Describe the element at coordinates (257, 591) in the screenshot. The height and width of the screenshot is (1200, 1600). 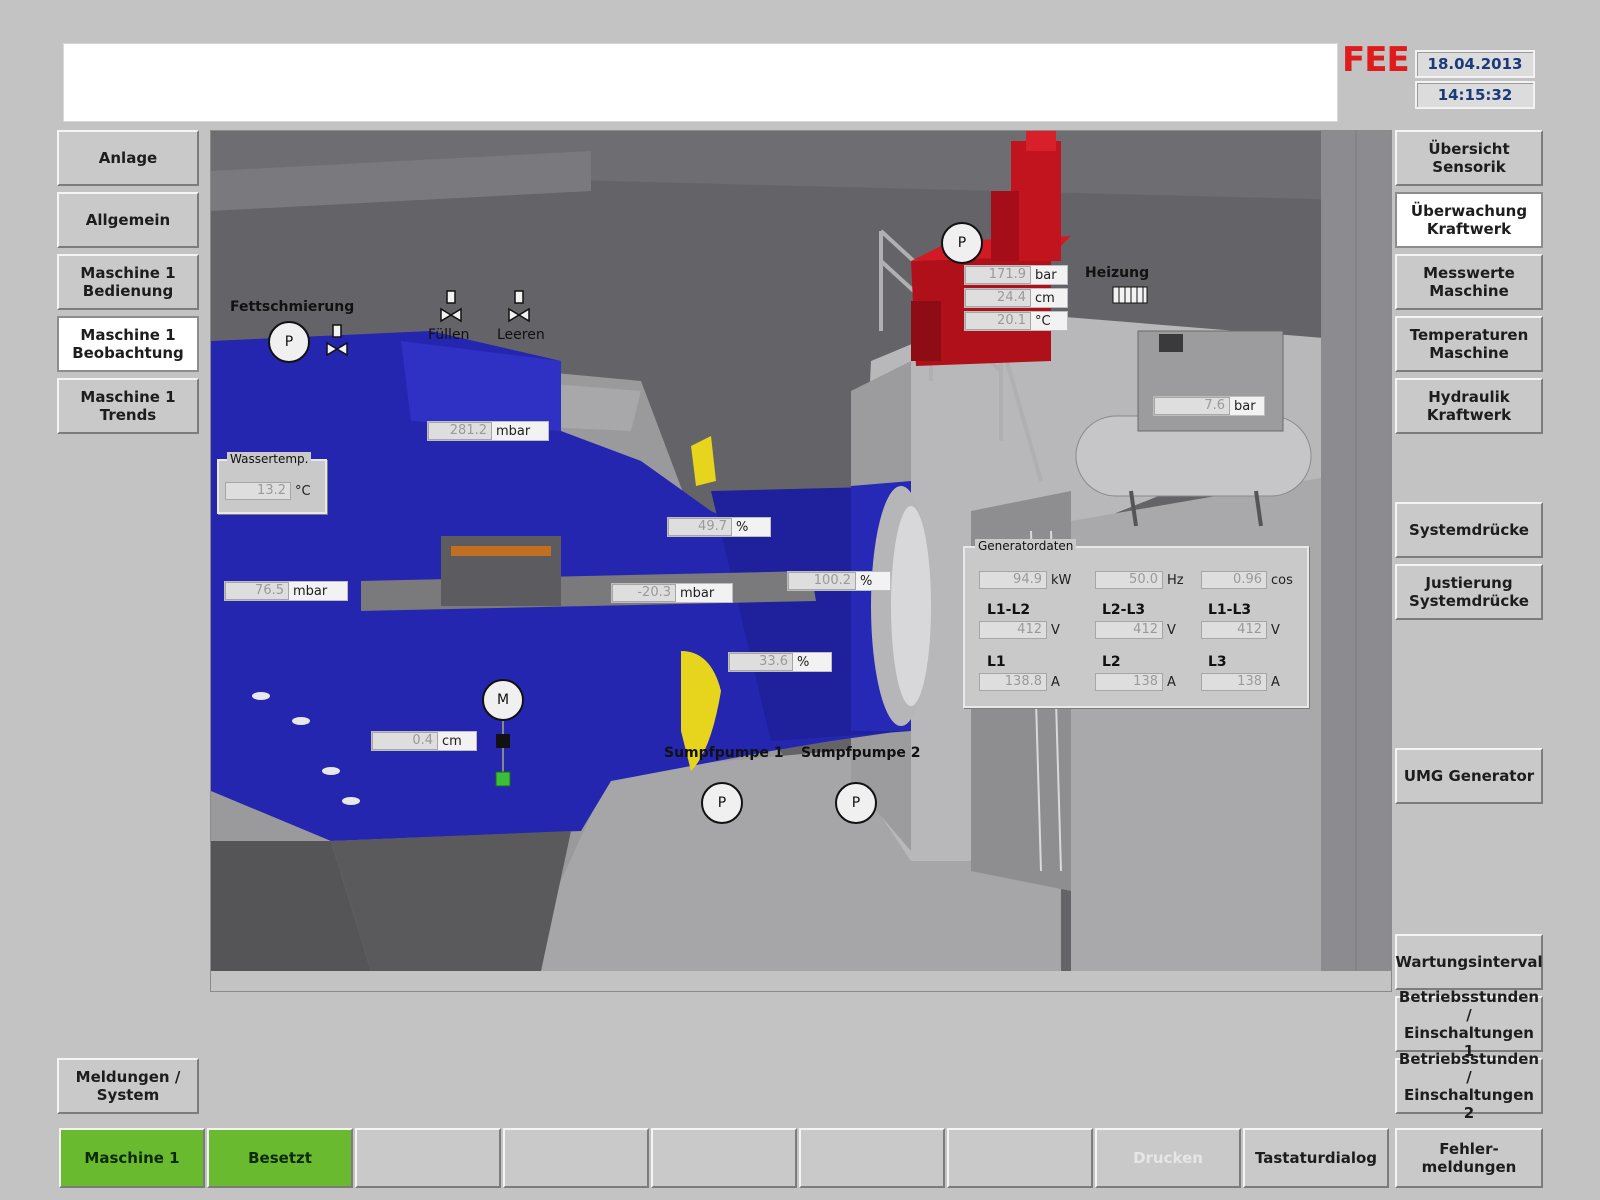
I see `reading-value: 76.5` at that location.